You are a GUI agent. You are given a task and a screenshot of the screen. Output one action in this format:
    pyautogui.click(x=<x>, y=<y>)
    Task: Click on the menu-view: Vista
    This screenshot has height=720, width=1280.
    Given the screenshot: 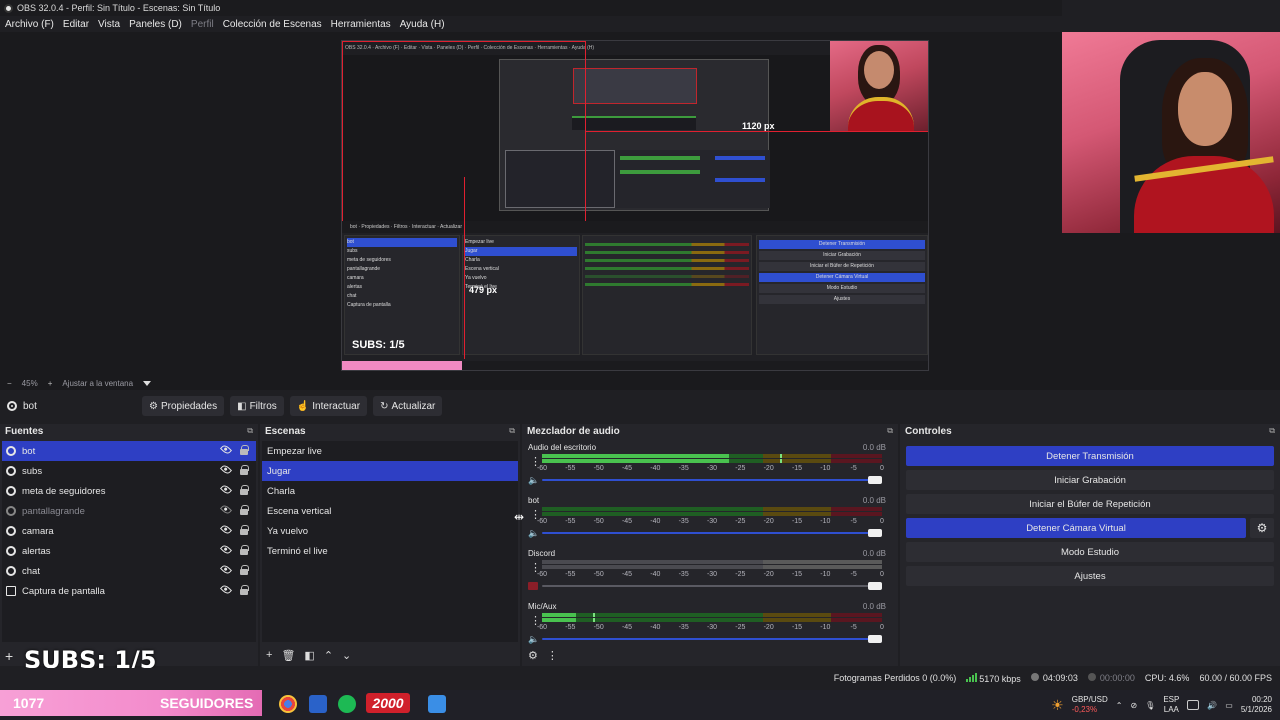 What is the action you would take?
    pyautogui.click(x=109, y=24)
    